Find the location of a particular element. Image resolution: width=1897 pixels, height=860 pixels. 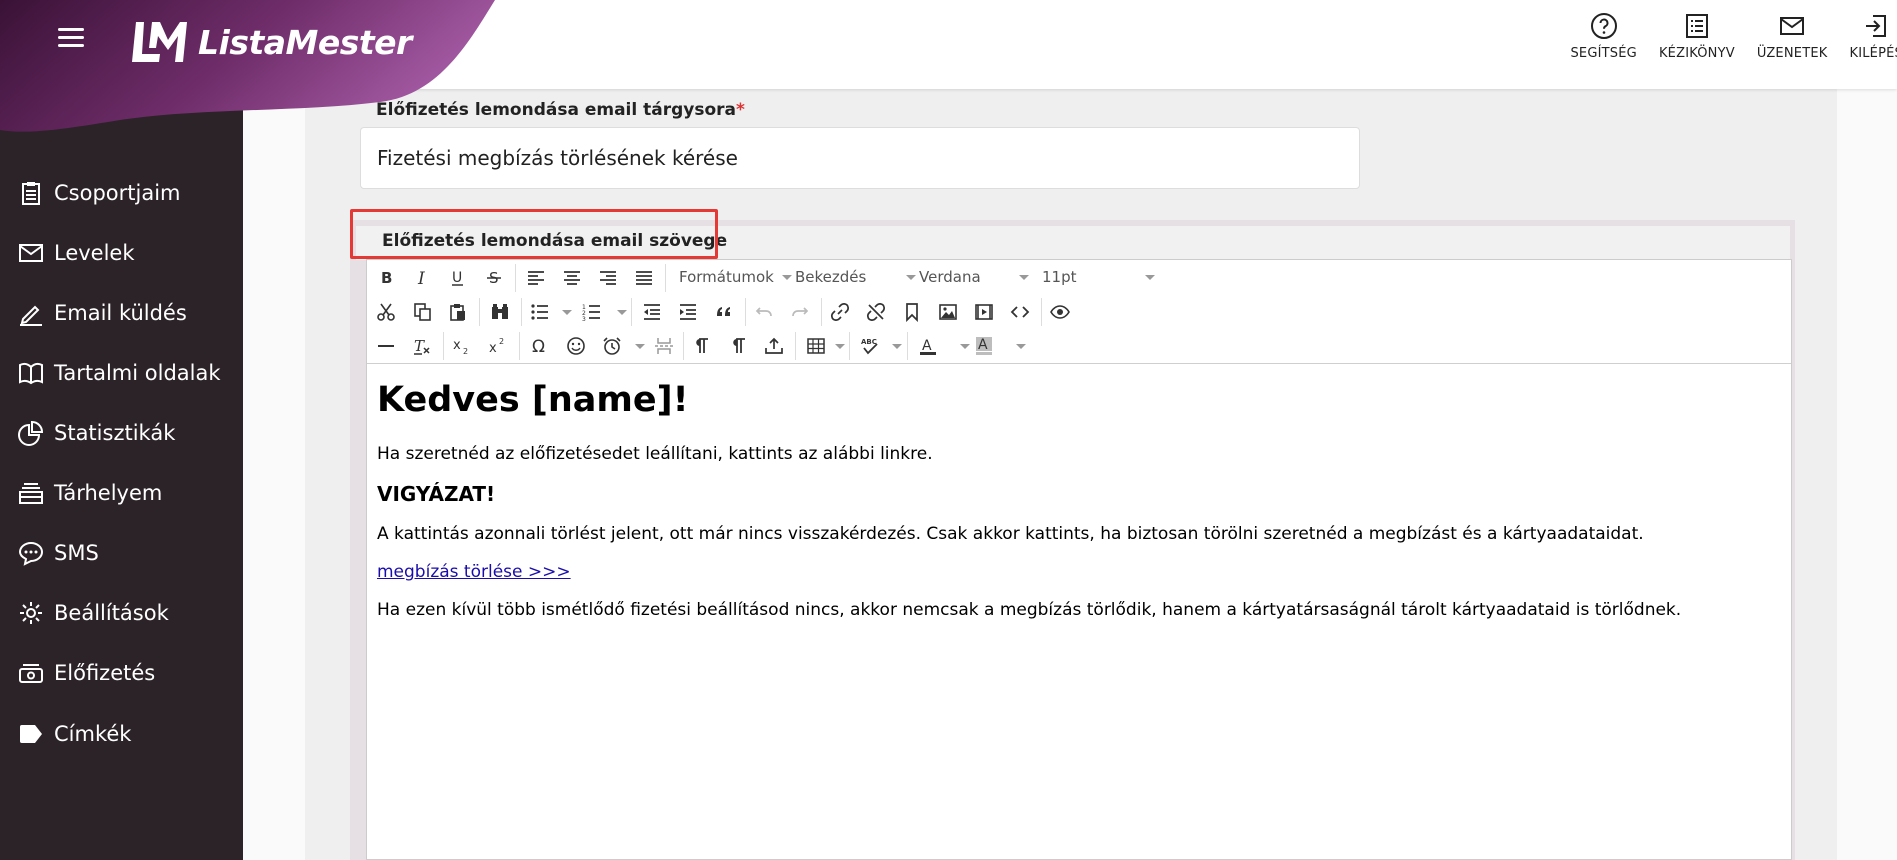

sidebar-item-settings: Beállítások is located at coordinates (93, 613).